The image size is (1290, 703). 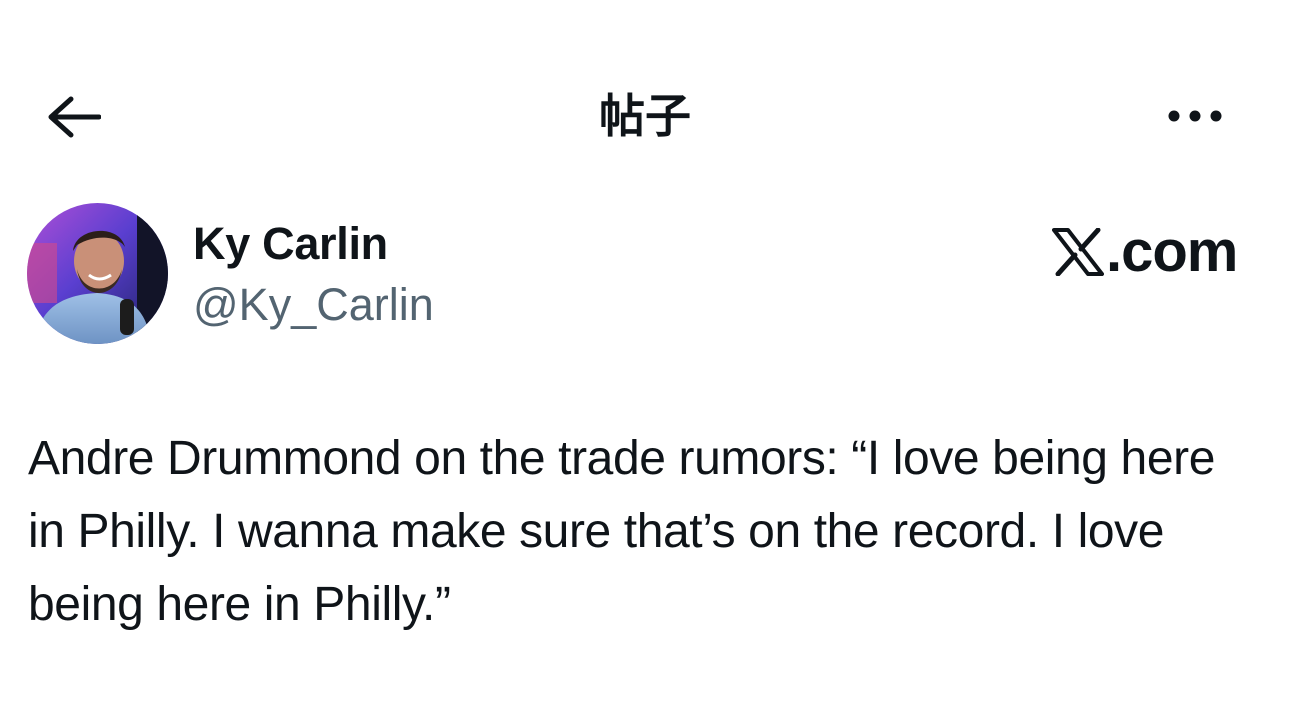 I want to click on x-com-watermark: .com, so click(x=1145, y=251).